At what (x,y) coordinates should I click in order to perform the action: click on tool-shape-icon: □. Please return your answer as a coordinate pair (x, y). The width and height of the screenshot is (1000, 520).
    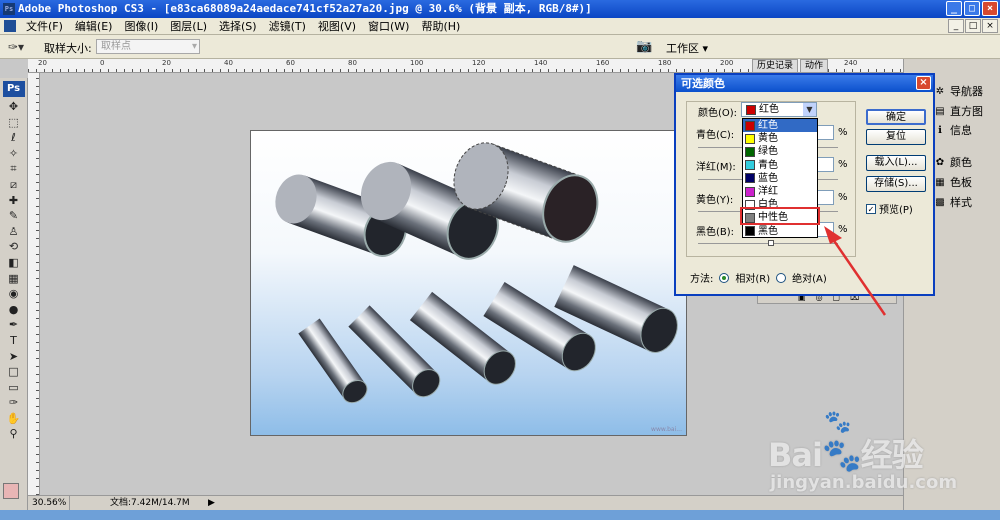
    Looking at the image, I should click on (14, 372).